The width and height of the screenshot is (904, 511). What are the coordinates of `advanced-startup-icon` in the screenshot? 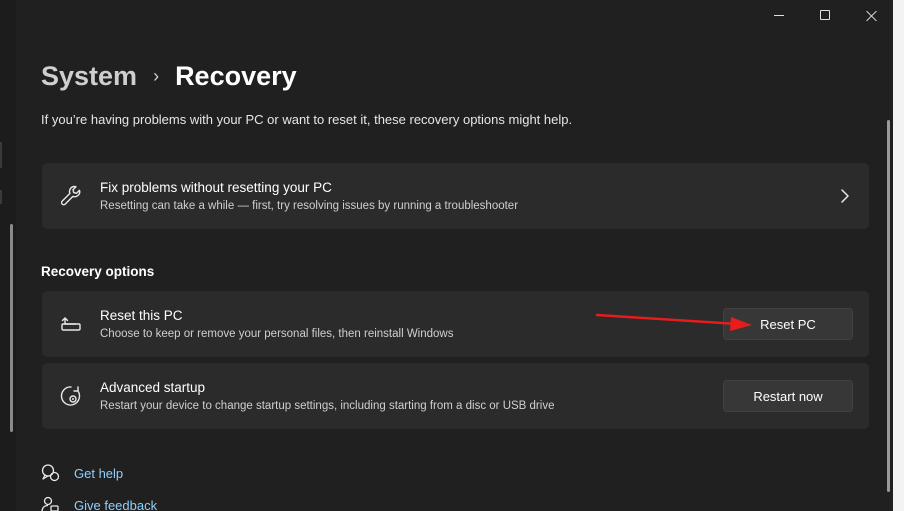 It's located at (70, 396).